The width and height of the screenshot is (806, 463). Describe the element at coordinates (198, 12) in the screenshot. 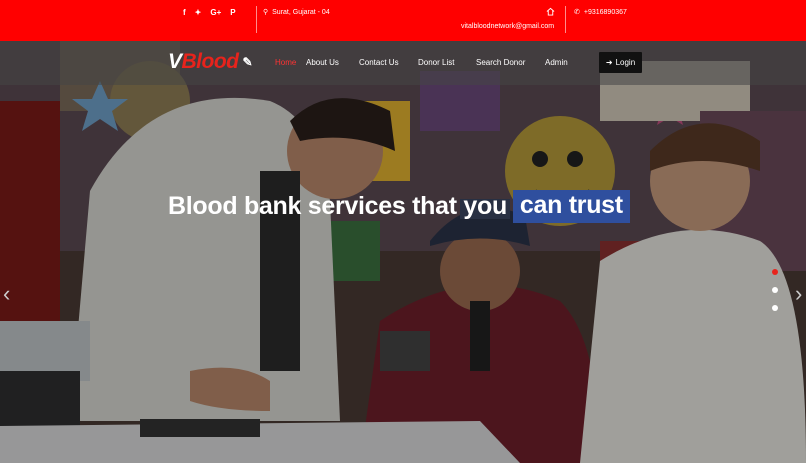

I see `twitter-icon: ✦` at that location.